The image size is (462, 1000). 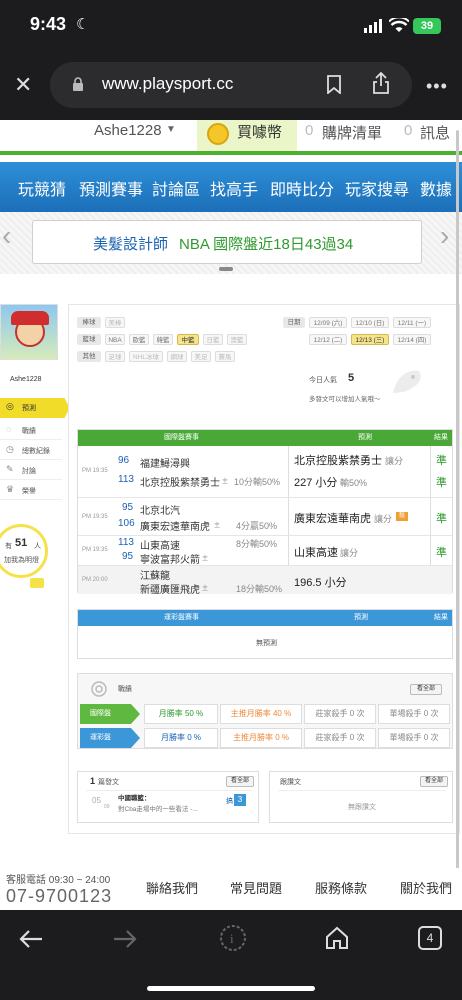 I want to click on handicap-line: 4分贏50%, so click(x=257, y=526).